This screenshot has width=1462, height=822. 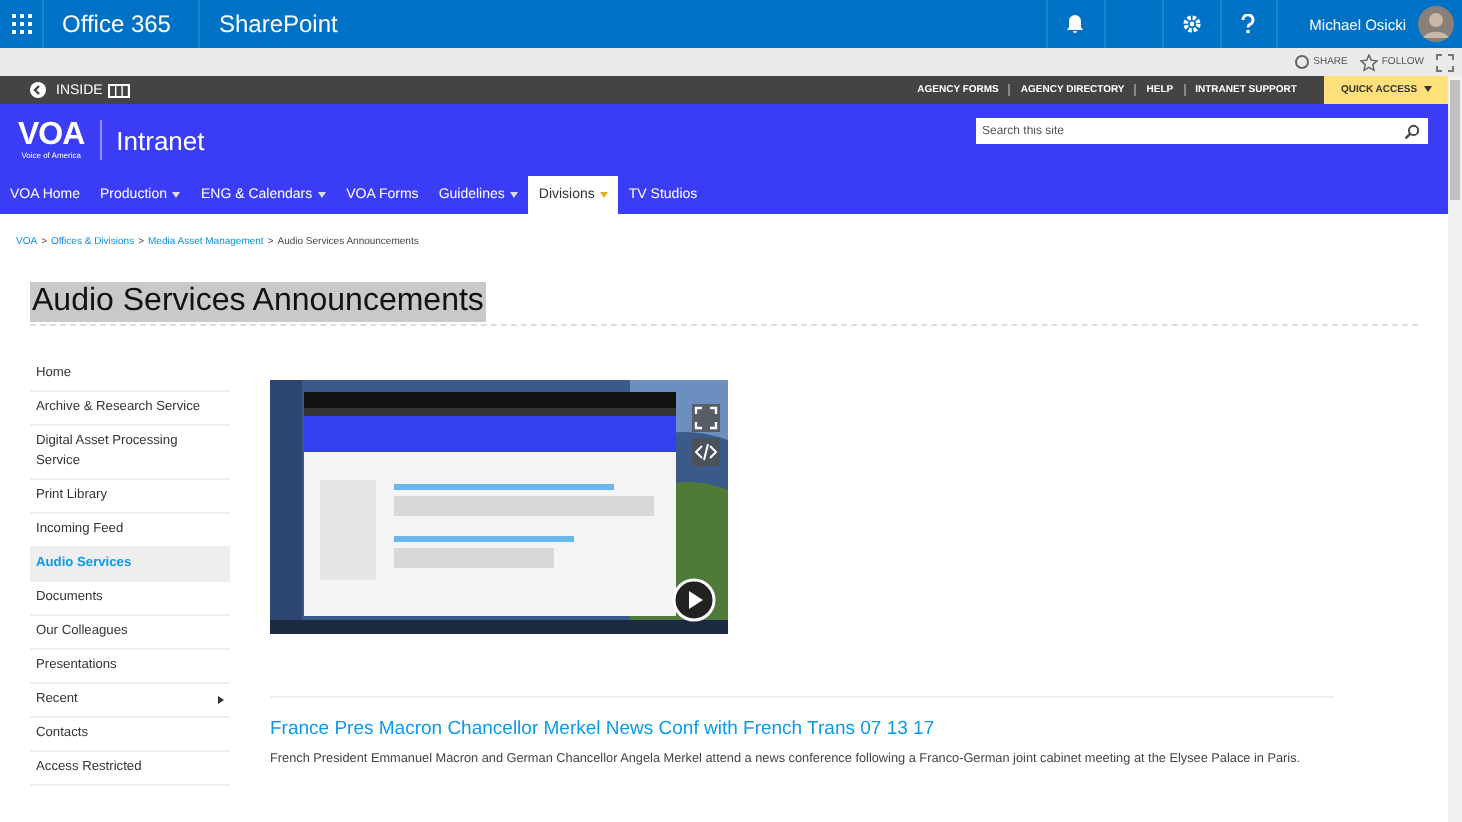 What do you see at coordinates (1412, 131) in the screenshot?
I see `search-icon` at bounding box center [1412, 131].